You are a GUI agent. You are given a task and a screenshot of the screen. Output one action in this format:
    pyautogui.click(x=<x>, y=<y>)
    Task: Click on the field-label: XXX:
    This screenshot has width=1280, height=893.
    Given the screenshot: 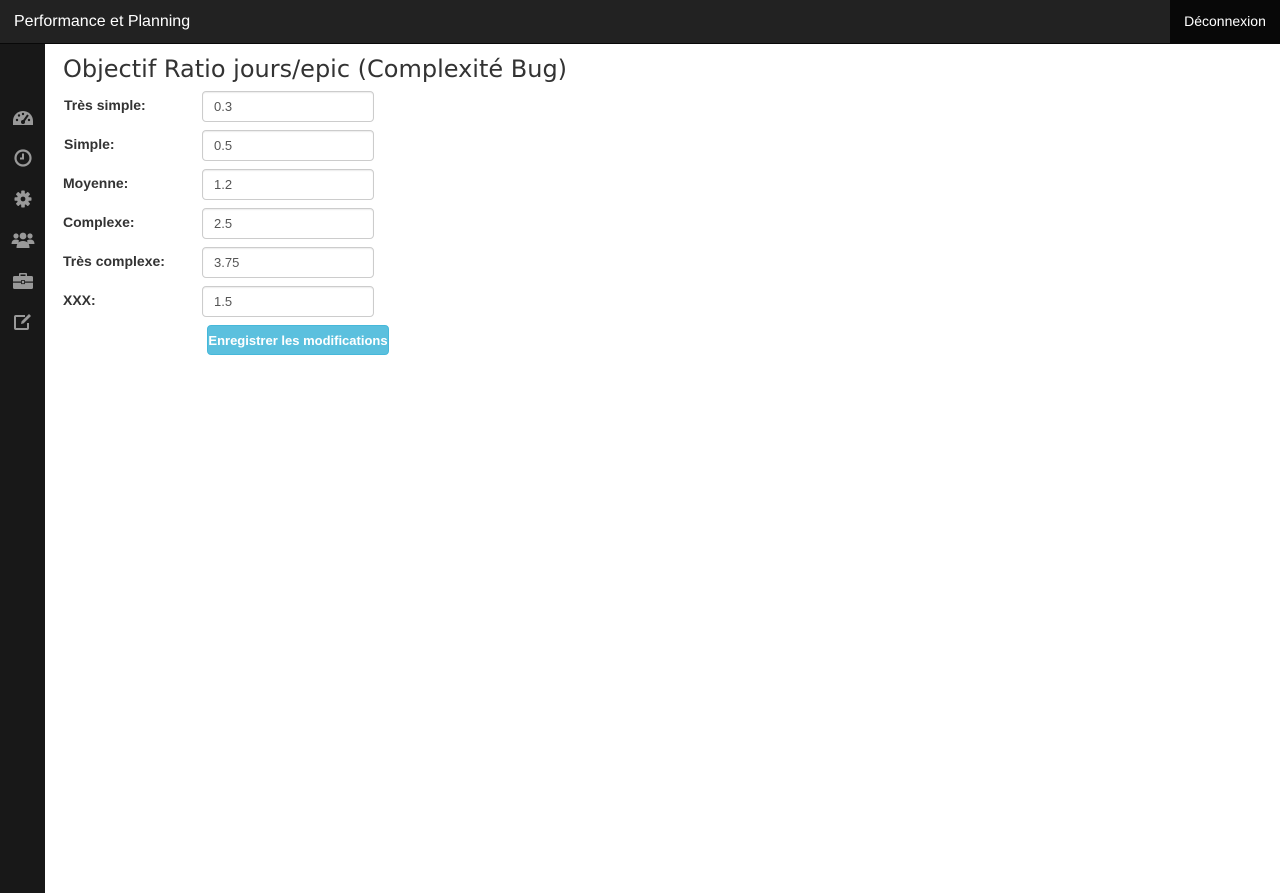 What is the action you would take?
    pyautogui.click(x=79, y=300)
    